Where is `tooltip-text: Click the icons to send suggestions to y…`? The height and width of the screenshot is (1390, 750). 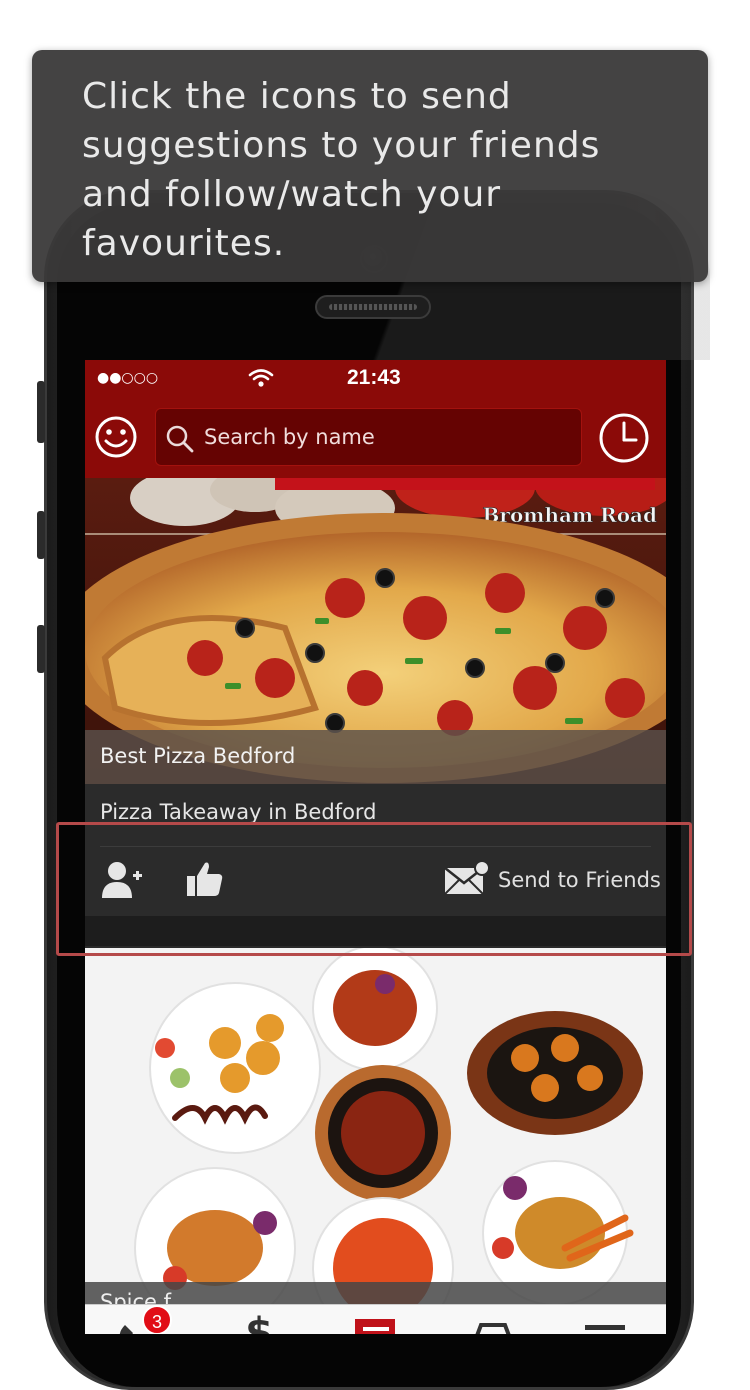
tooltip-text: Click the icons to send suggestions to y… is located at coordinates (341, 170).